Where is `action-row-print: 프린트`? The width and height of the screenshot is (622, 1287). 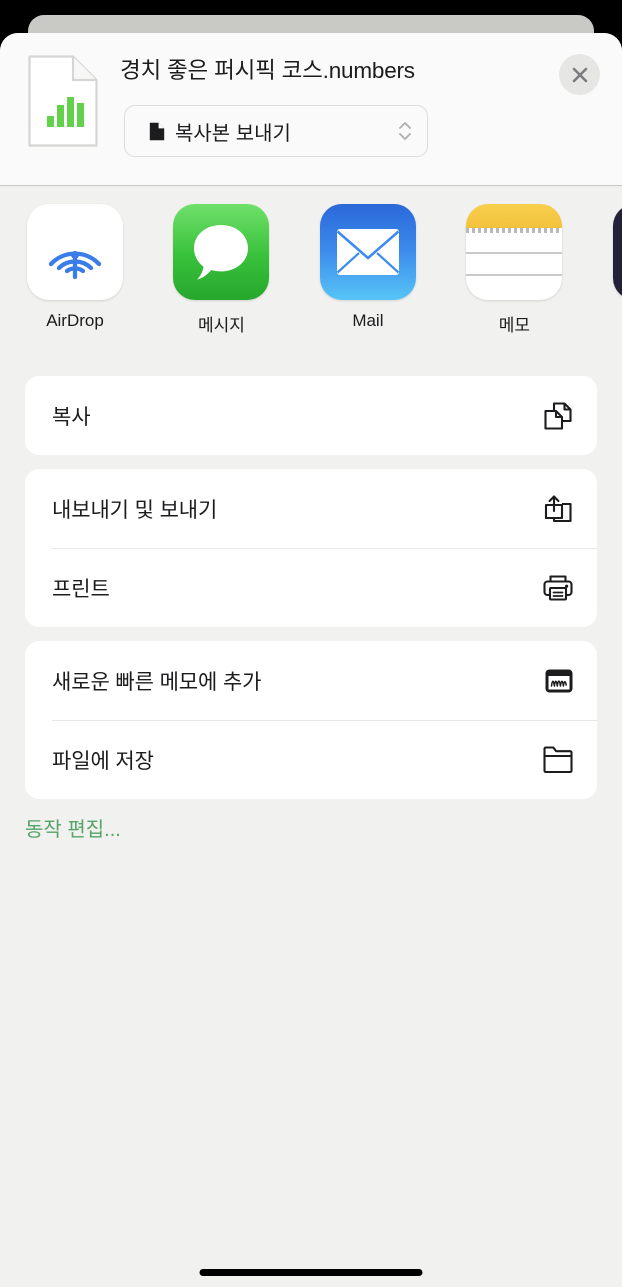 action-row-print: 프린트 is located at coordinates (311, 587).